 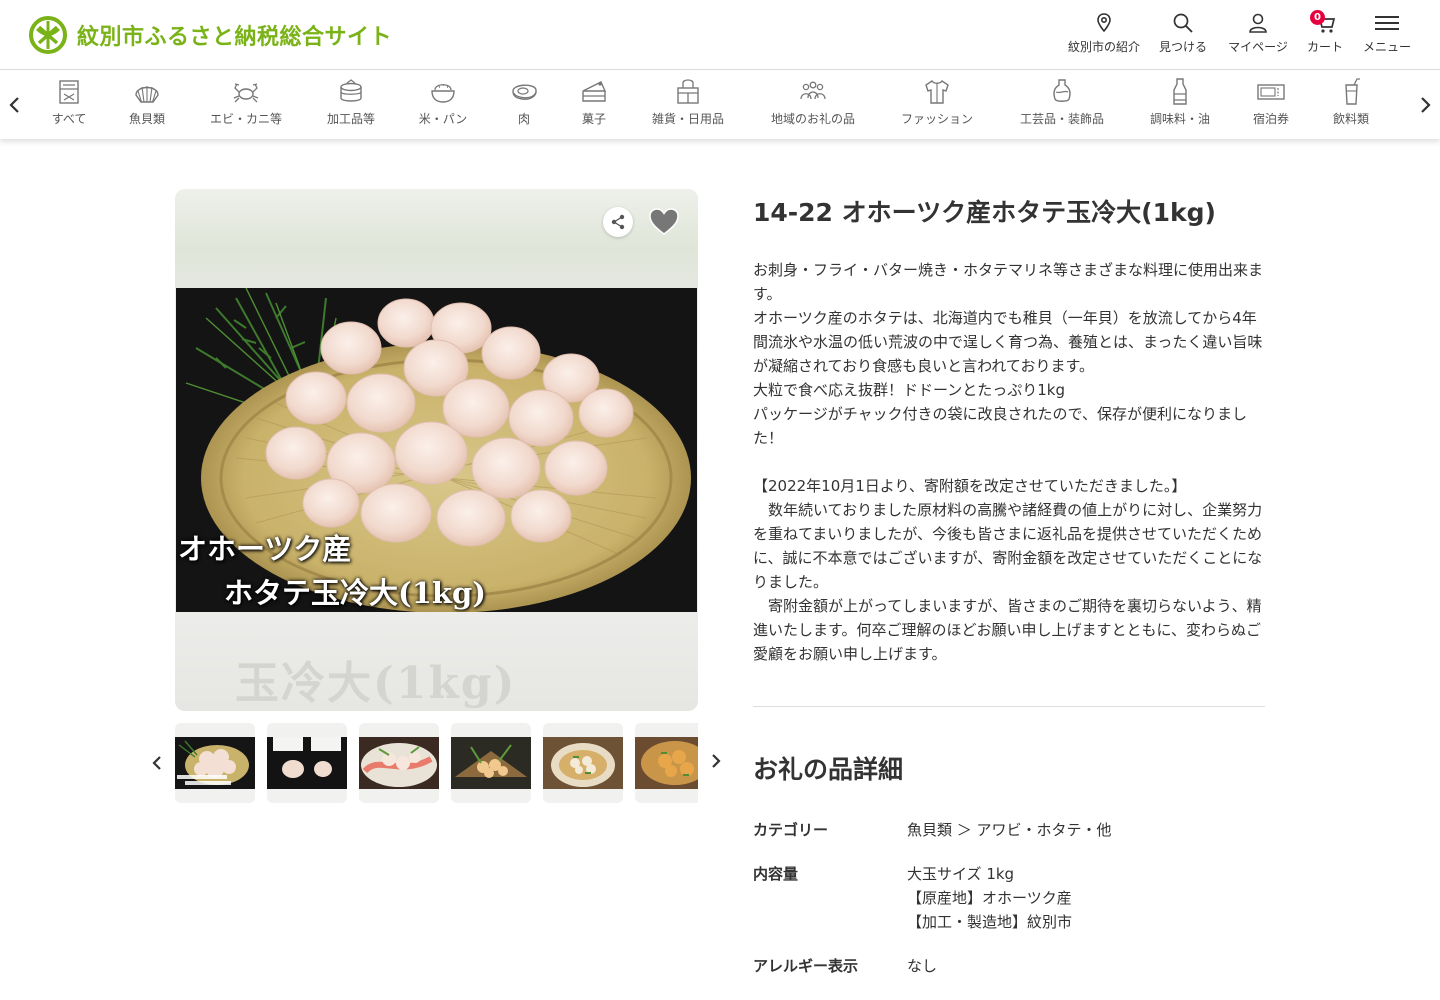 I want to click on category-label: 魚貝類, so click(x=146, y=119).